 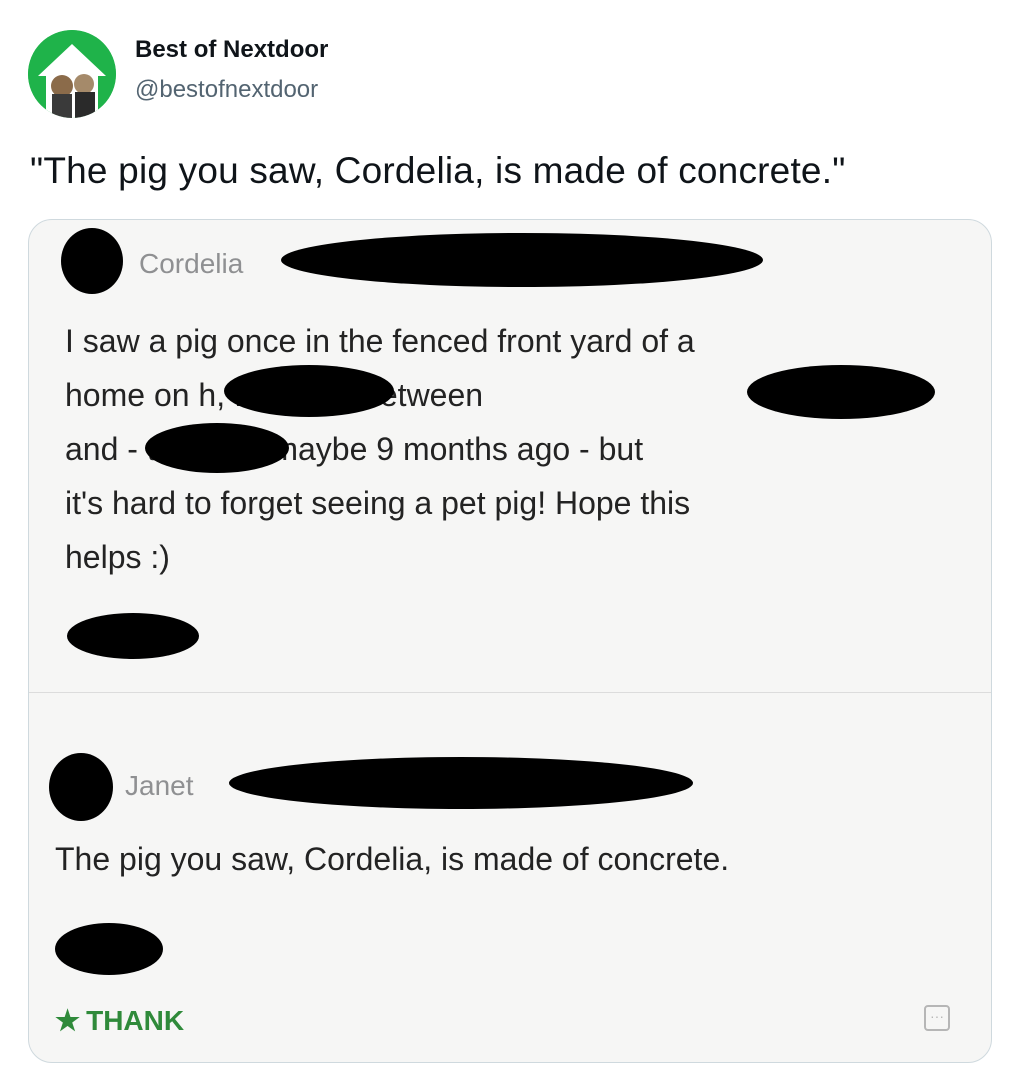 What do you see at coordinates (309, 391) in the screenshot?
I see `redacted-street` at bounding box center [309, 391].